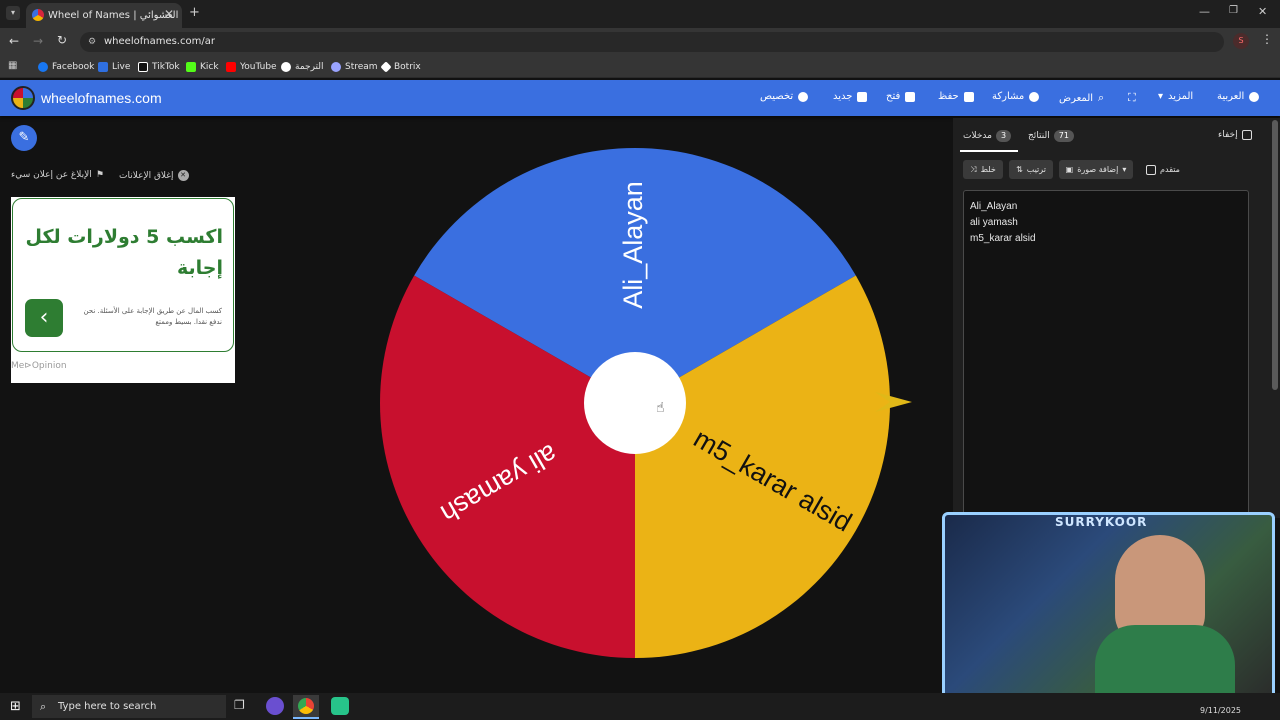 The height and width of the screenshot is (720, 1280). I want to click on pencil-icon: ✎, so click(24, 137).